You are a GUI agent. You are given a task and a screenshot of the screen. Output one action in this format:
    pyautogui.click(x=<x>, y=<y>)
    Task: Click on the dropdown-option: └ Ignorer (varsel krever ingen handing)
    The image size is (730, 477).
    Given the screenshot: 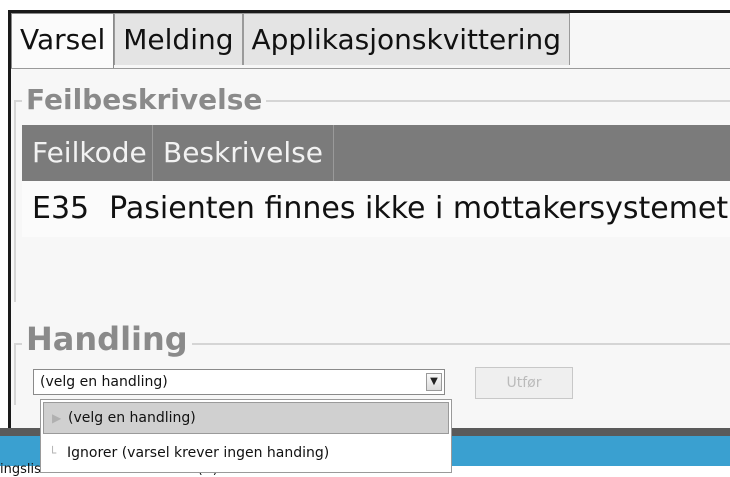 What is the action you would take?
    pyautogui.click(x=246, y=453)
    